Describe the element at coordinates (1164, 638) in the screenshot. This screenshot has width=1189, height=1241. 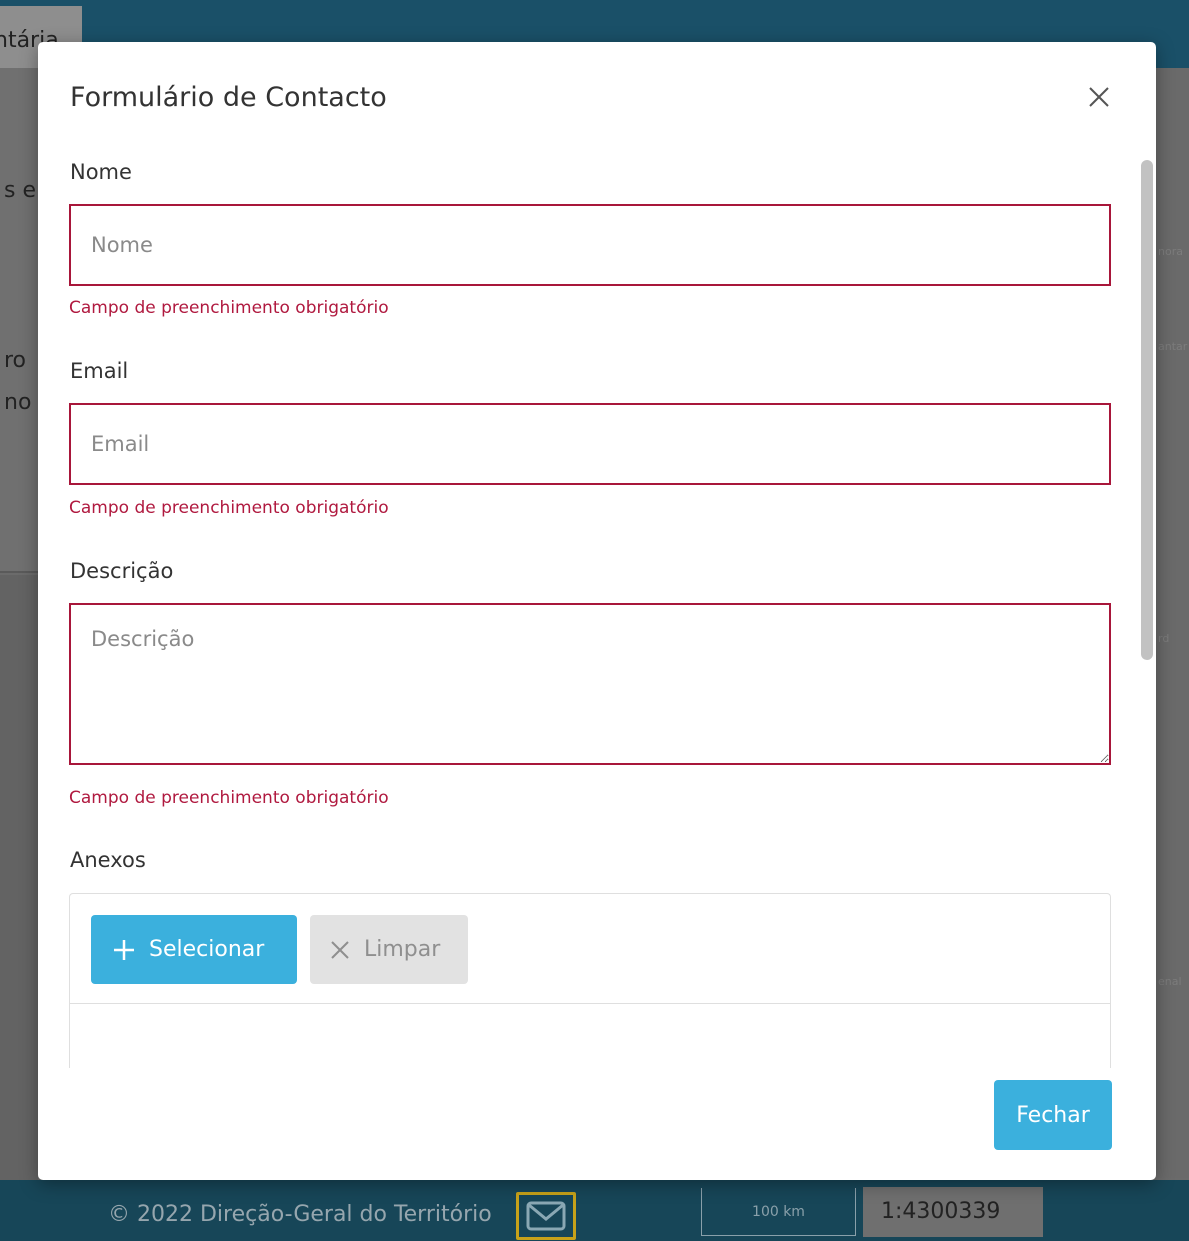
I see `map-label: rd` at that location.